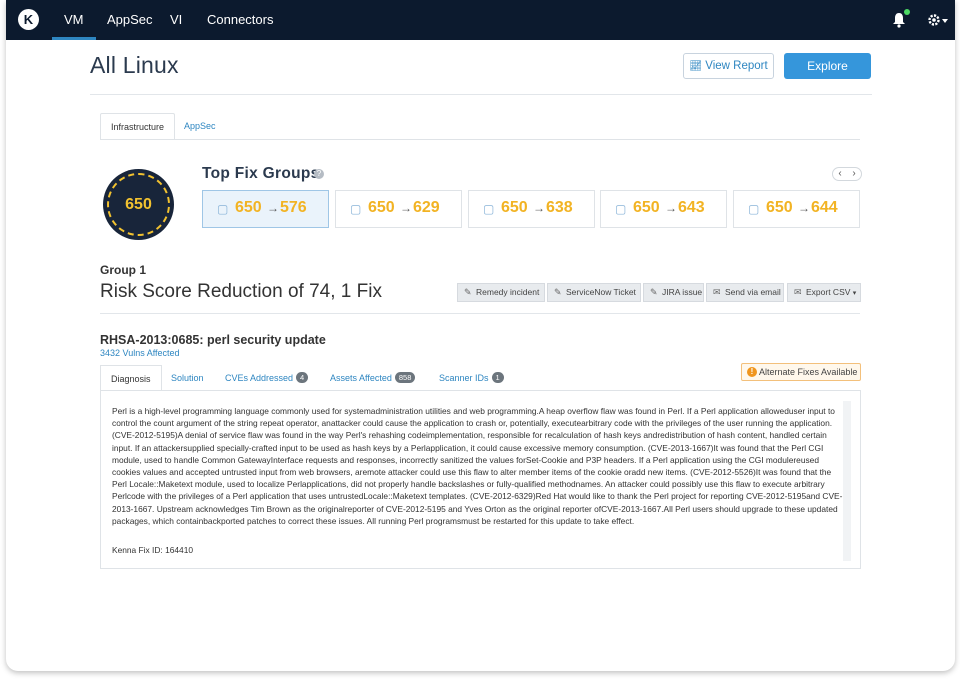  Describe the element at coordinates (241, 291) in the screenshot. I see `group-title: Risk Score Reduction of 74, 1 Fix` at that location.